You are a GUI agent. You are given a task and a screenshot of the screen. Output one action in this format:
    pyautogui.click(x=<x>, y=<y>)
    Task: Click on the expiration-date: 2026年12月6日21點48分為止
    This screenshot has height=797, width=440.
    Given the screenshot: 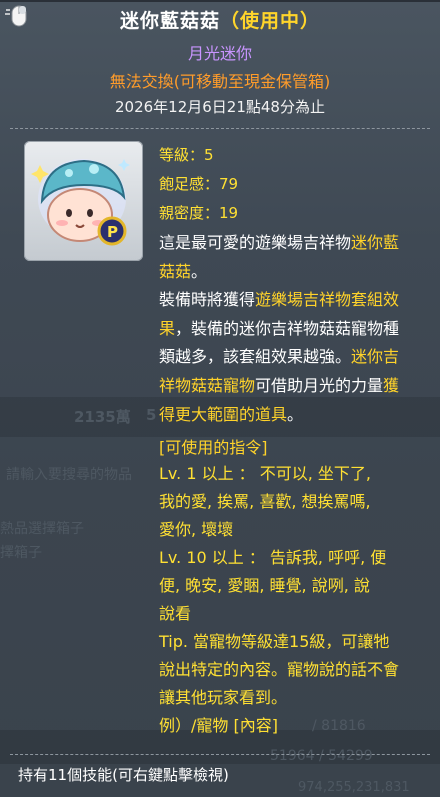 What is the action you would take?
    pyautogui.click(x=220, y=107)
    